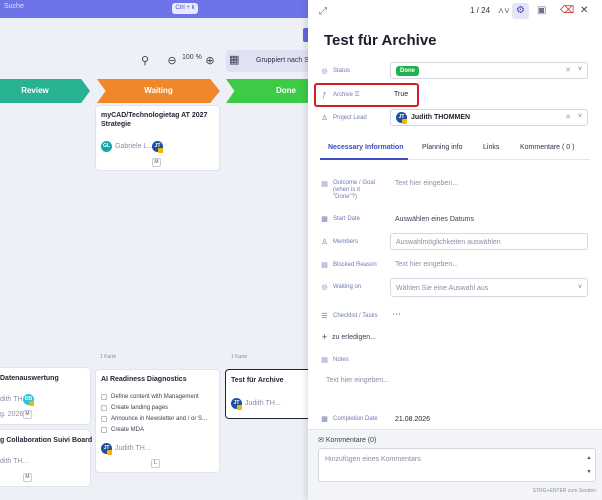 The height and width of the screenshot is (500, 602). I want to click on zoom-level: 100 %, so click(192, 57).